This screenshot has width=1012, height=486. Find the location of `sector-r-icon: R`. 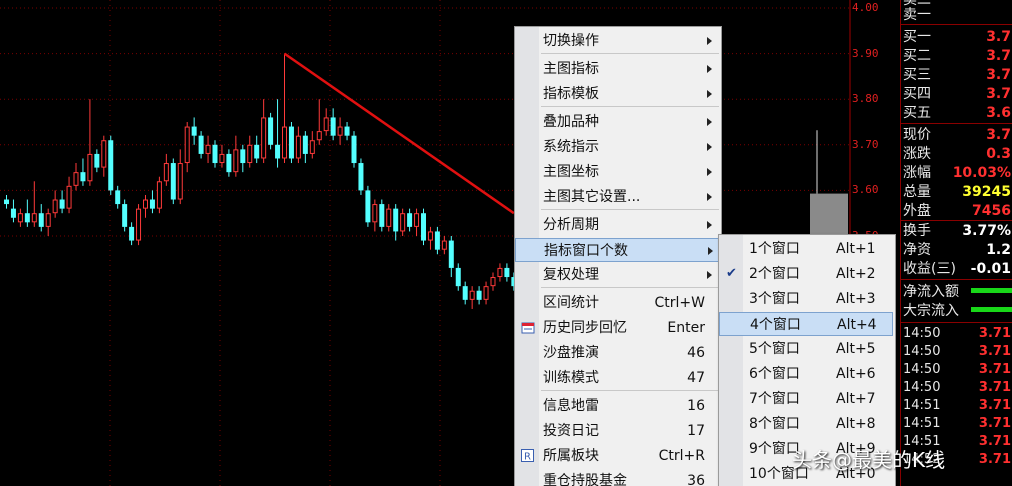

sector-r-icon: R is located at coordinates (527, 455).